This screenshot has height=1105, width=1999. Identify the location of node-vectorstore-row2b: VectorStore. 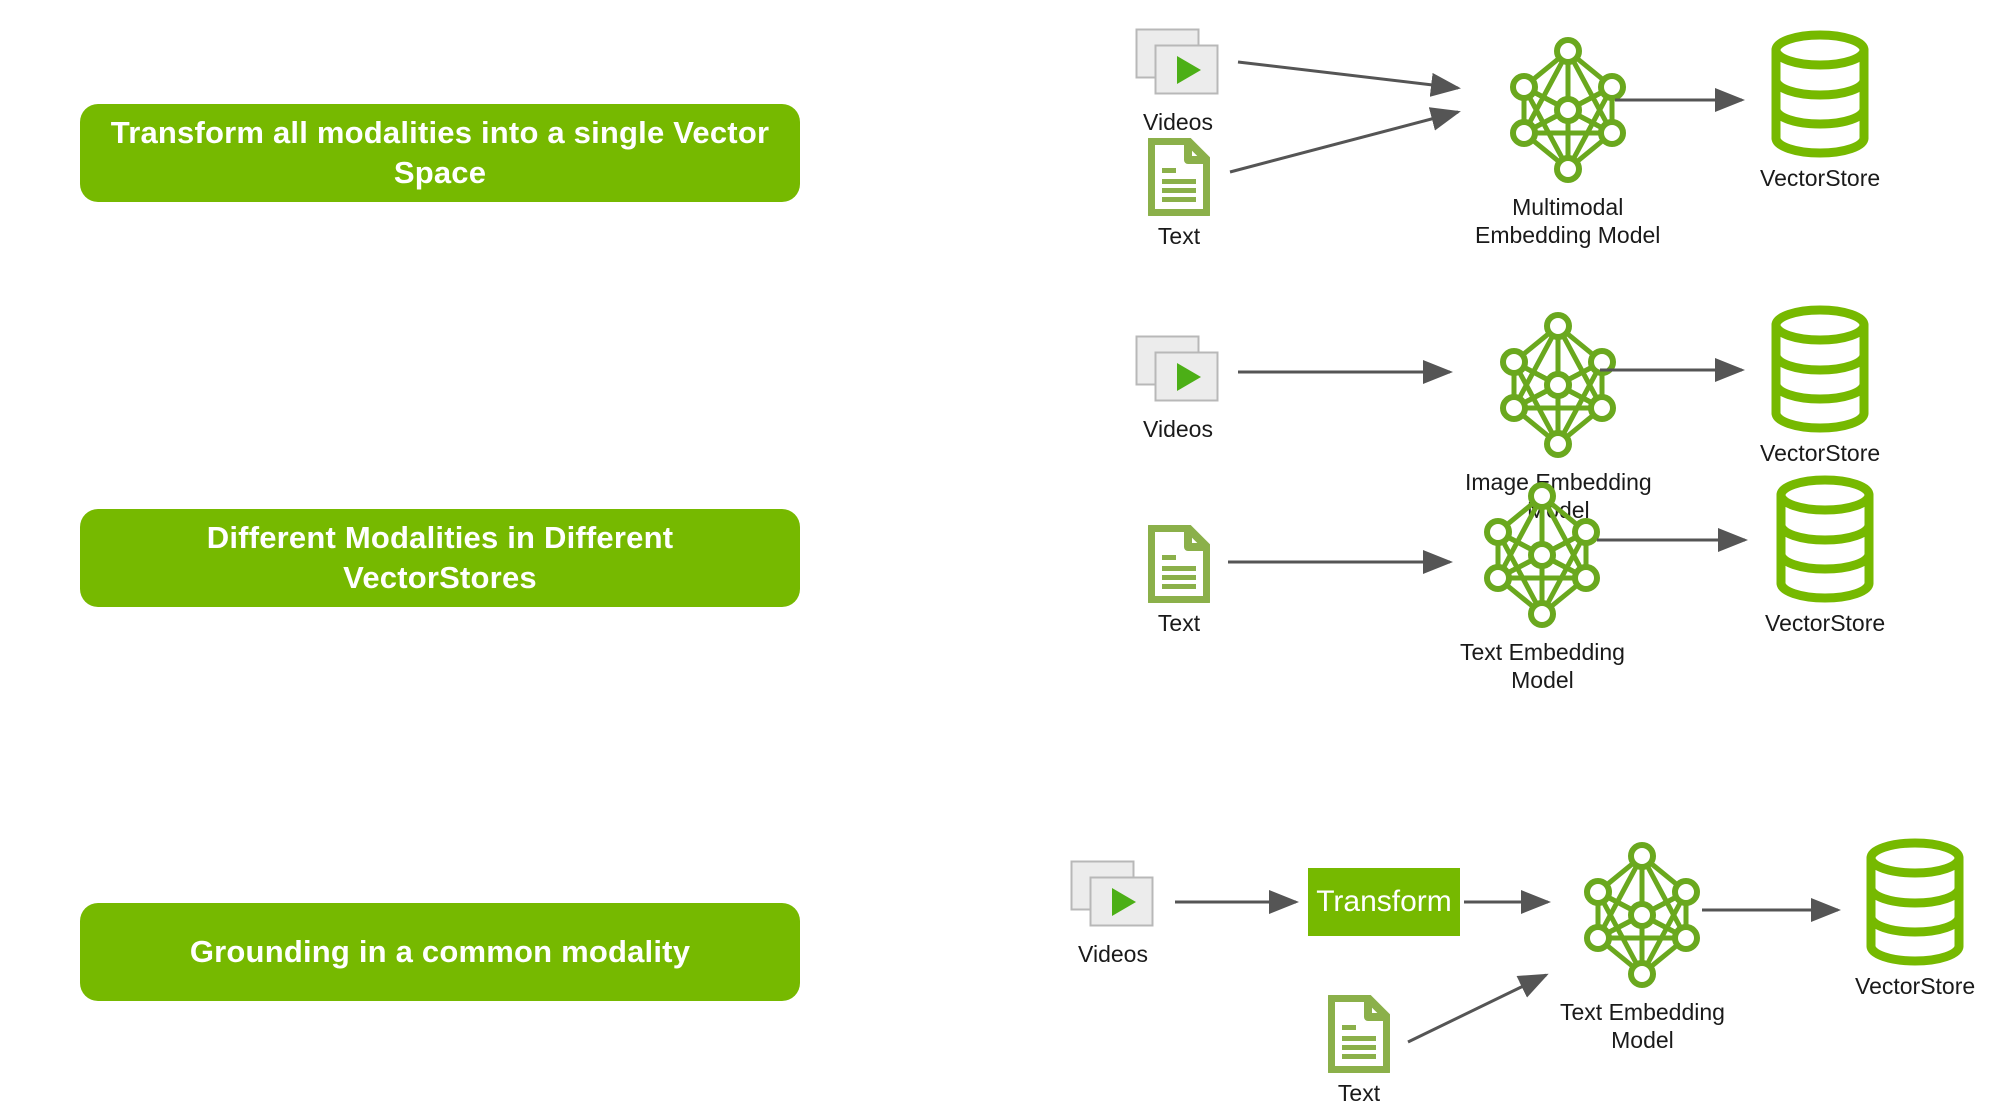
(1825, 556).